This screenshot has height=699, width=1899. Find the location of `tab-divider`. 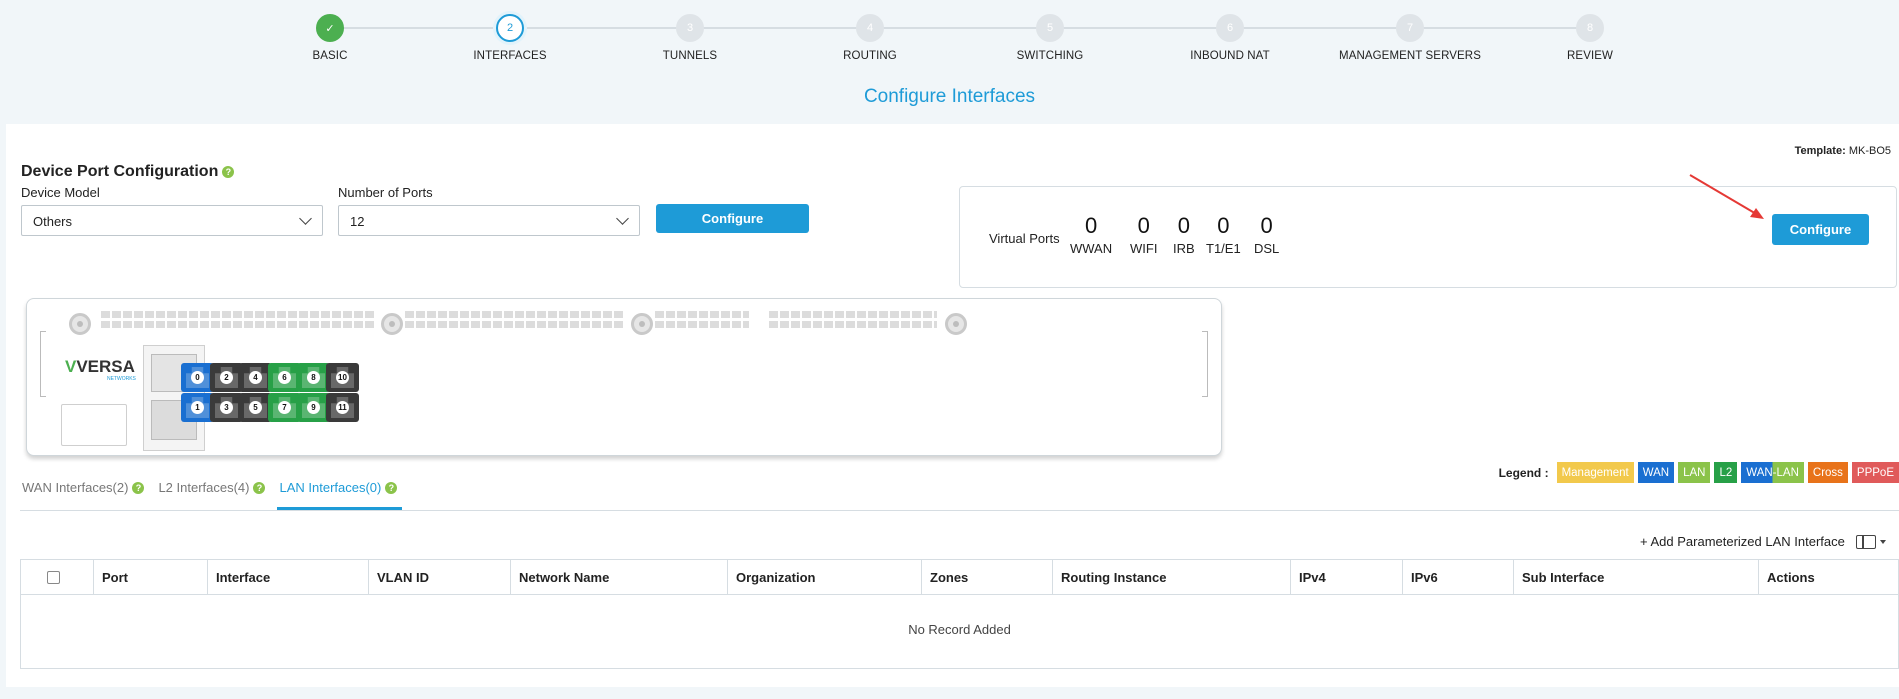

tab-divider is located at coordinates (959, 510).